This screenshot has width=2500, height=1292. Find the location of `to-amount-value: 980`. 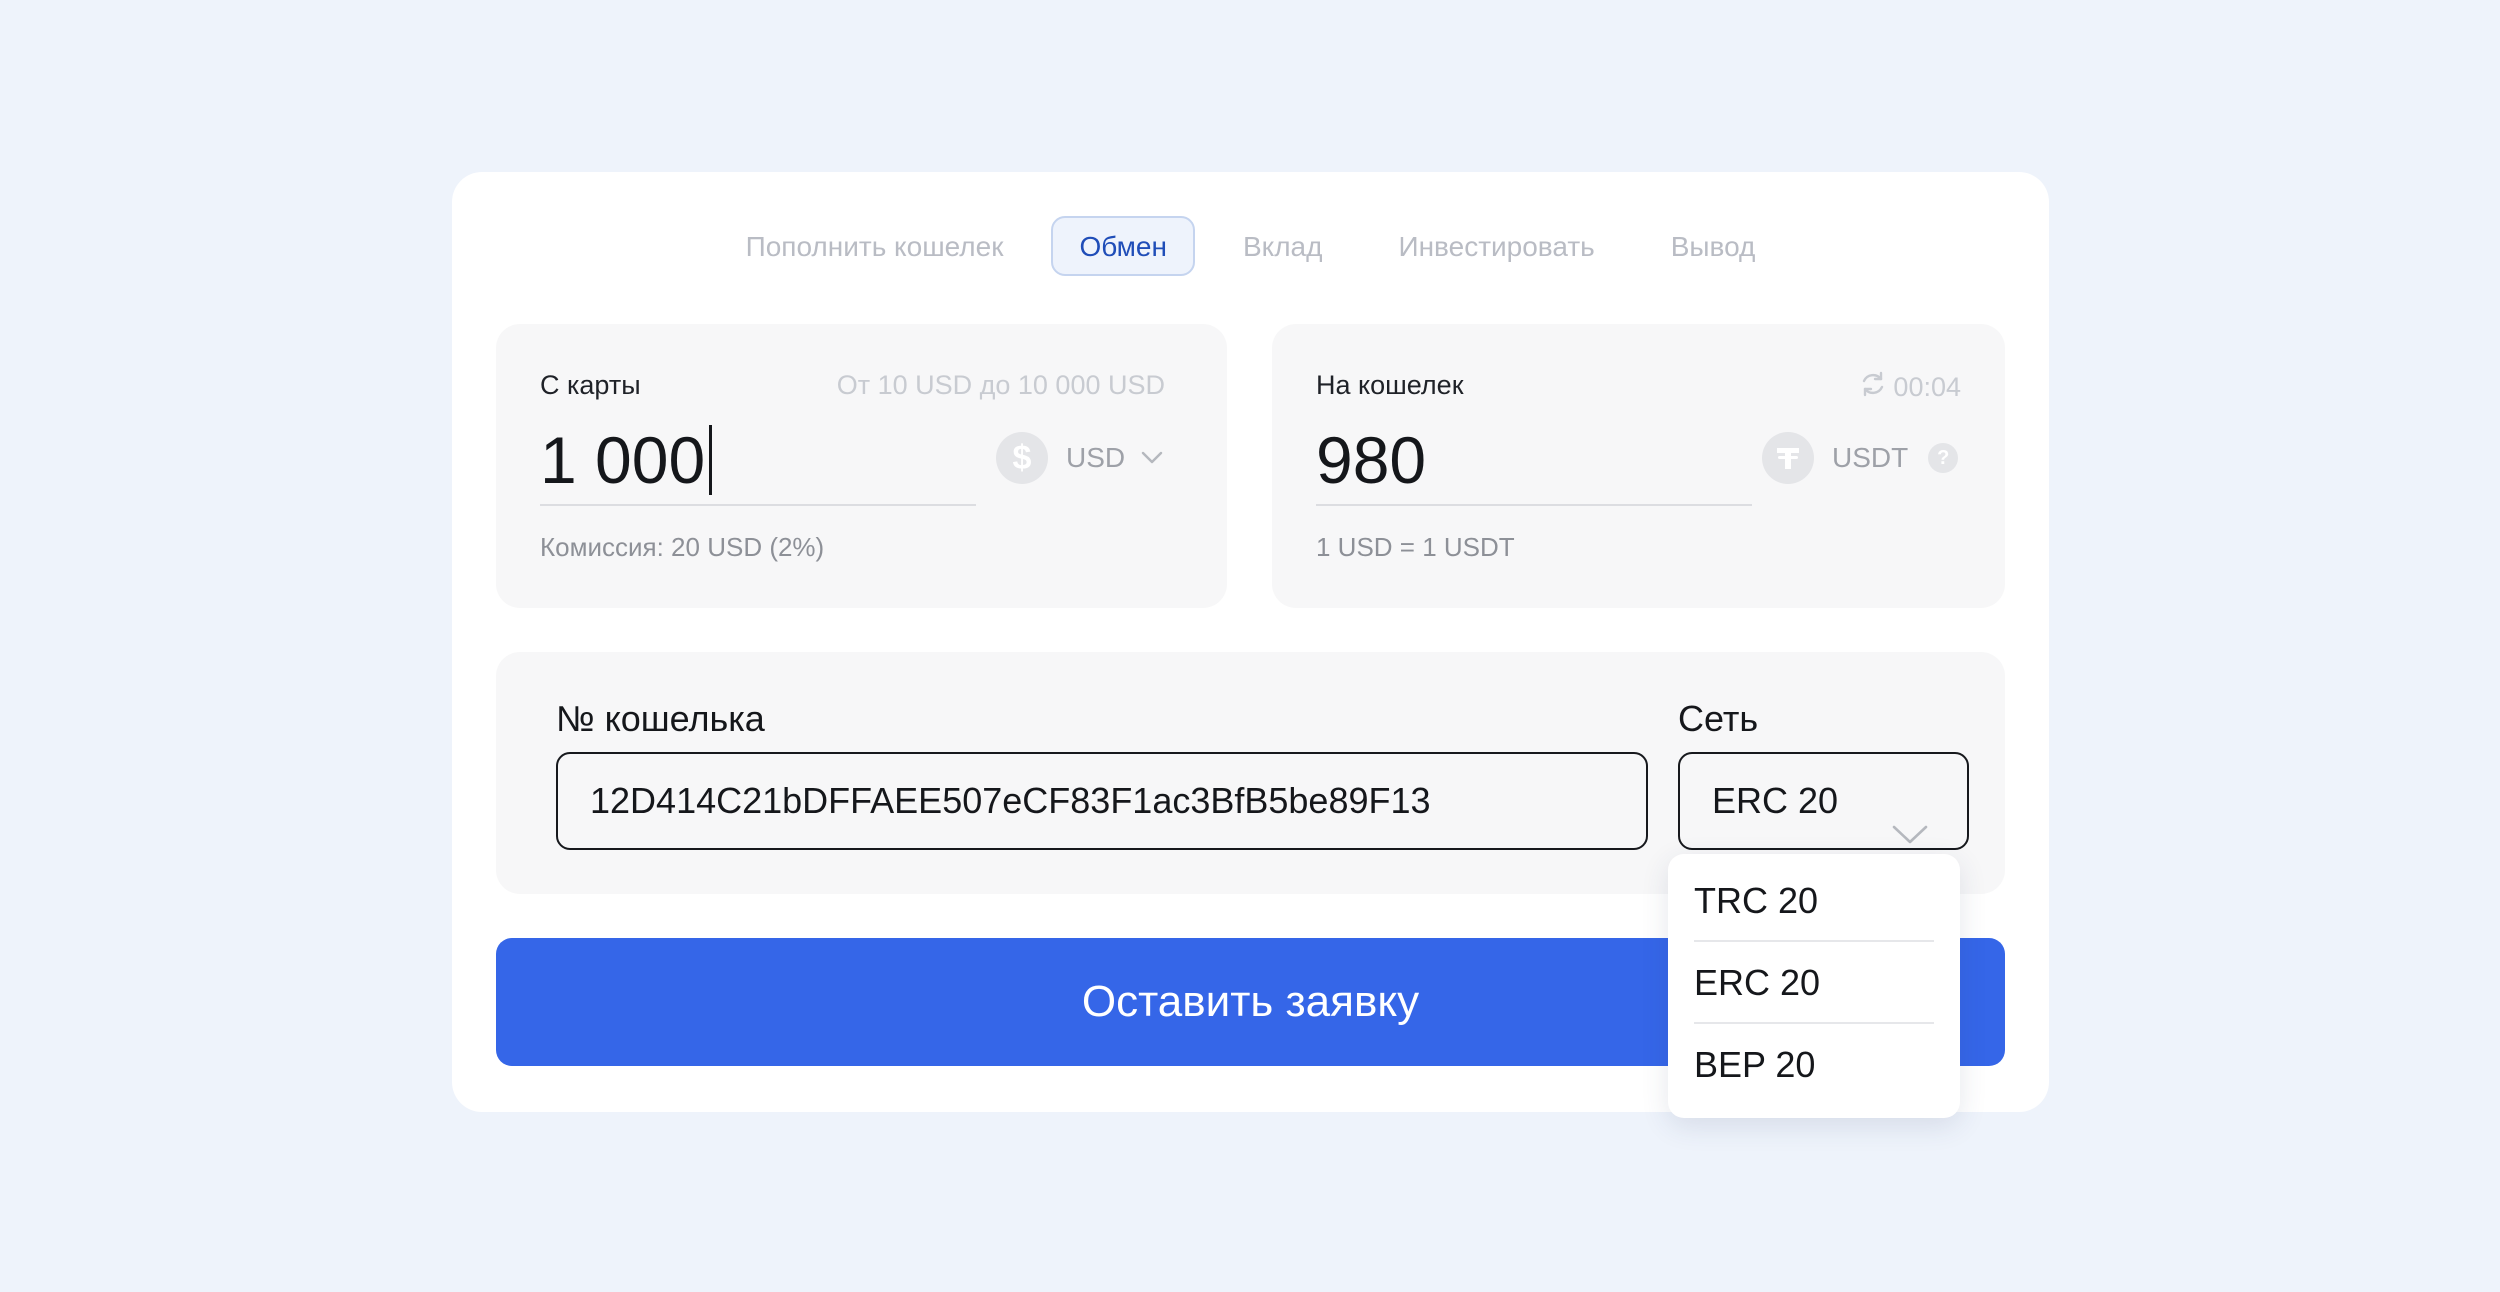

to-amount-value: 980 is located at coordinates (1371, 460).